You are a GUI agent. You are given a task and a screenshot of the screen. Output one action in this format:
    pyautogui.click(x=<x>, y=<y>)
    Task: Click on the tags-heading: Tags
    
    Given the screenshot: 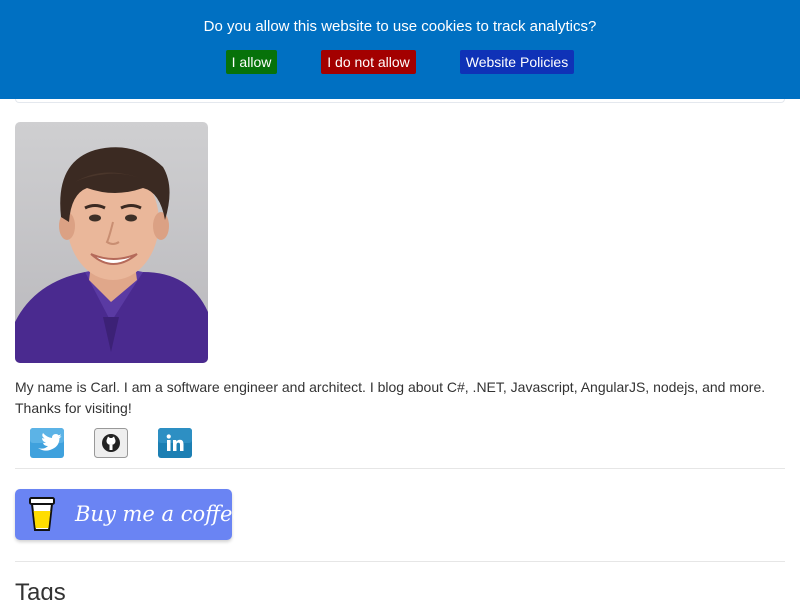 What is the action you would take?
    pyautogui.click(x=40, y=589)
    